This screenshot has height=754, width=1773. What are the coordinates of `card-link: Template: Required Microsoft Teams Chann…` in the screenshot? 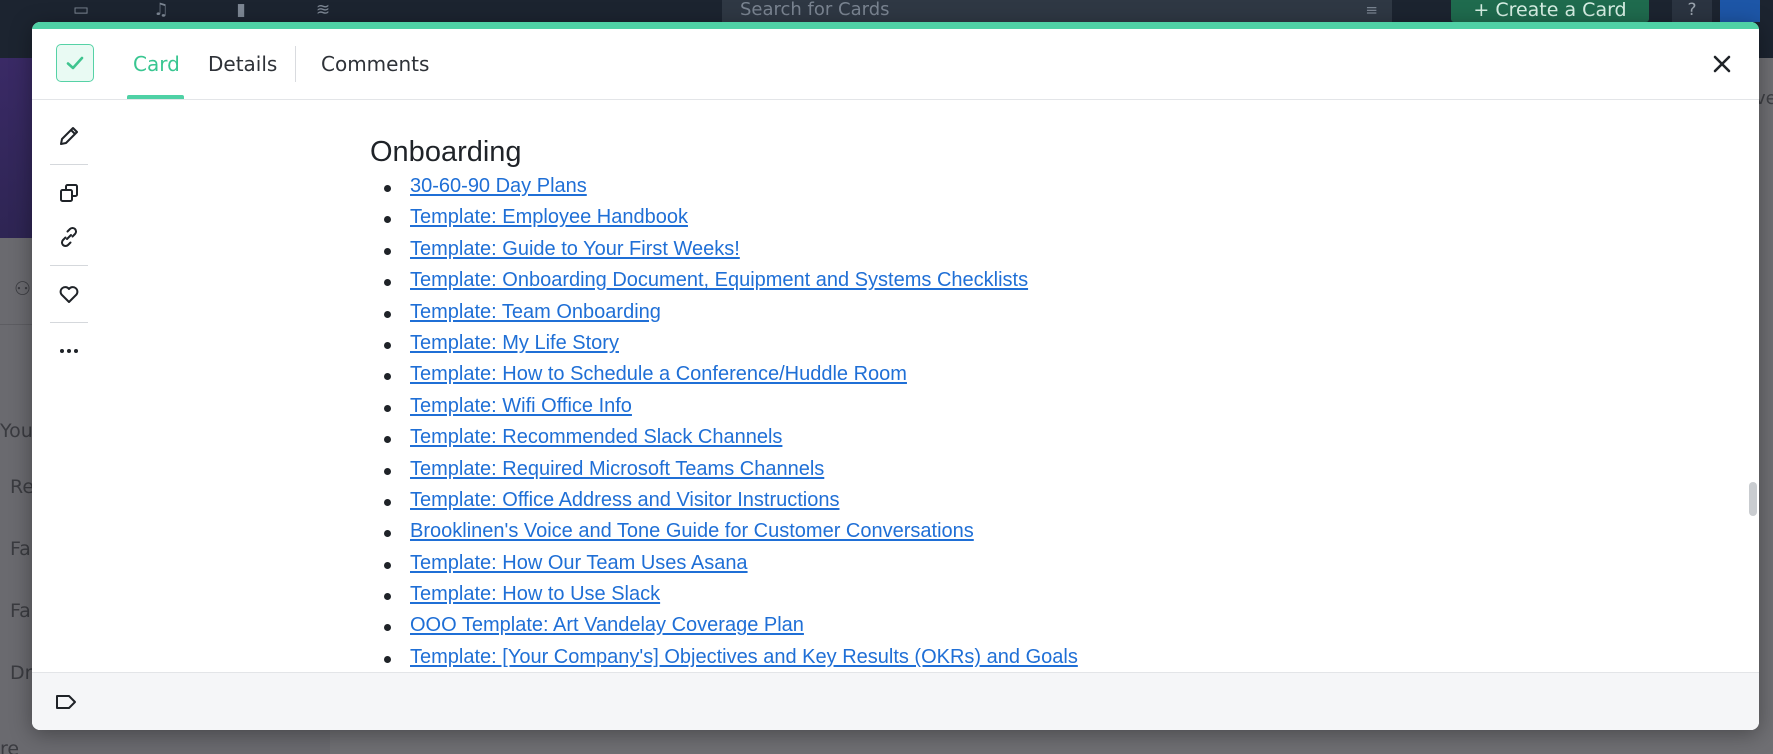 It's located at (617, 469).